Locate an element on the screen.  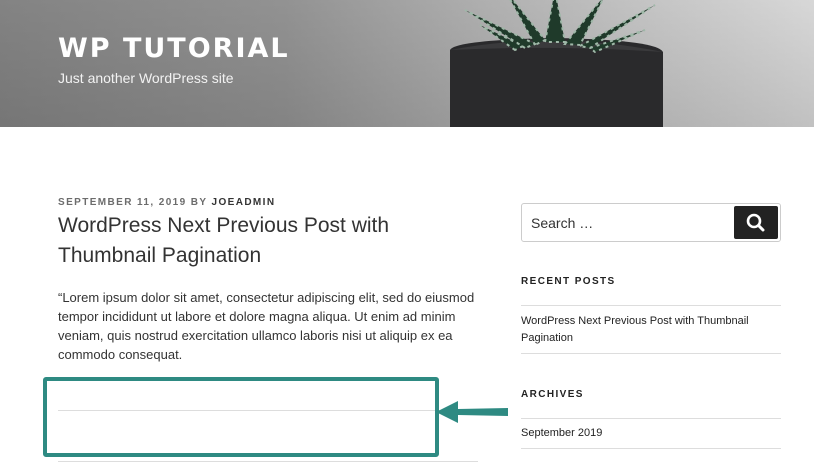
arrow-left-icon is located at coordinates (472, 412).